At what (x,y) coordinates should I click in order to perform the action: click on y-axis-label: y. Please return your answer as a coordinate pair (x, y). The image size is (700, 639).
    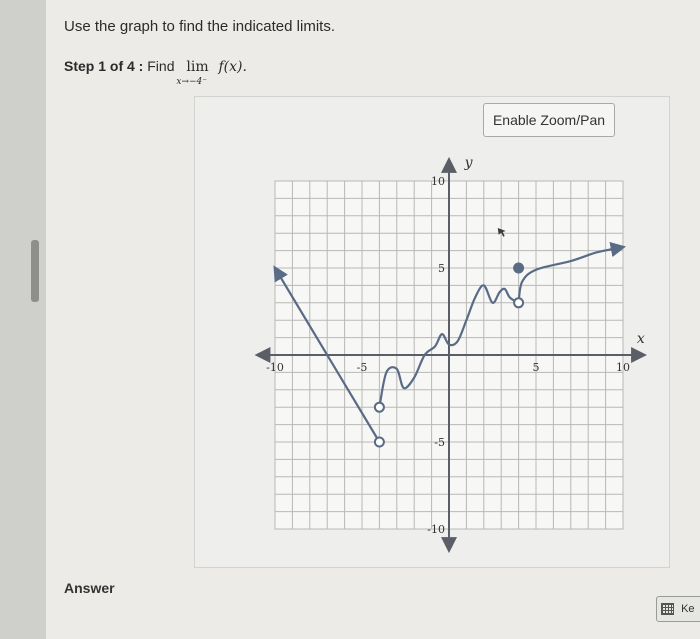
    Looking at the image, I should click on (469, 163).